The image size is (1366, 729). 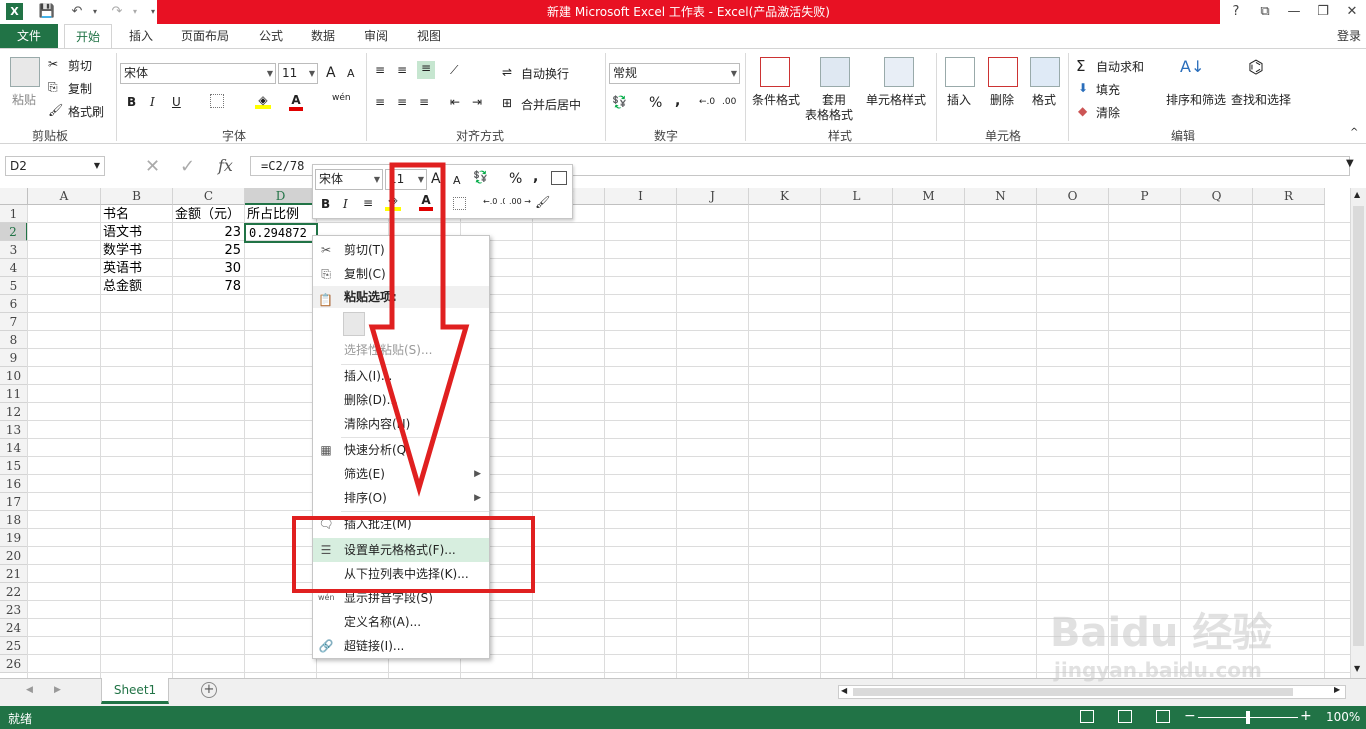 I want to click on zoom-in-icon: +, so click(x=1306, y=716).